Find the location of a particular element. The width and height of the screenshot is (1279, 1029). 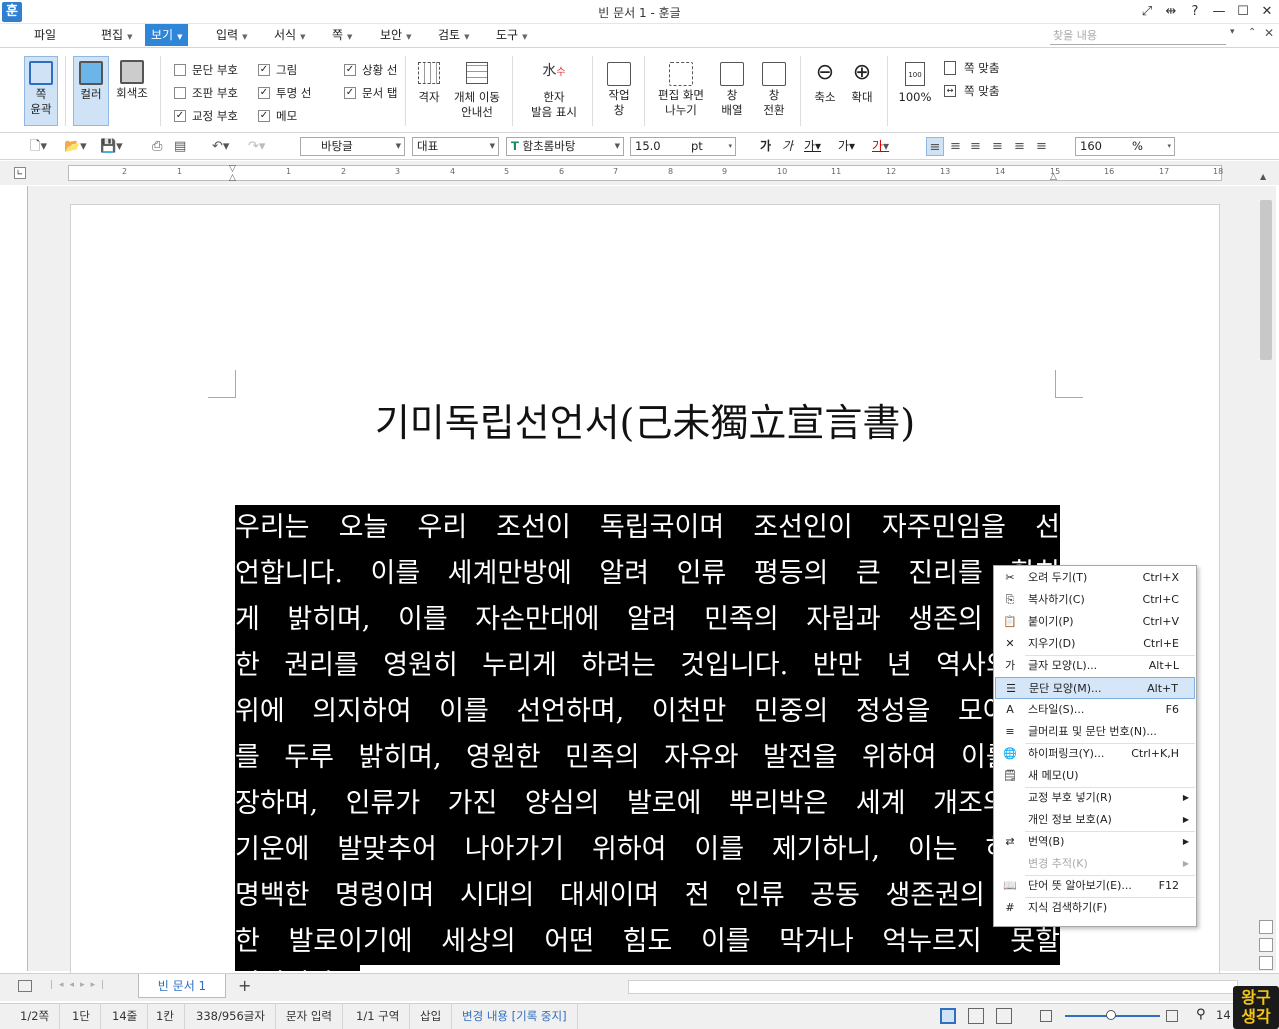

align-center-icon: ≡ is located at coordinates (975, 146).